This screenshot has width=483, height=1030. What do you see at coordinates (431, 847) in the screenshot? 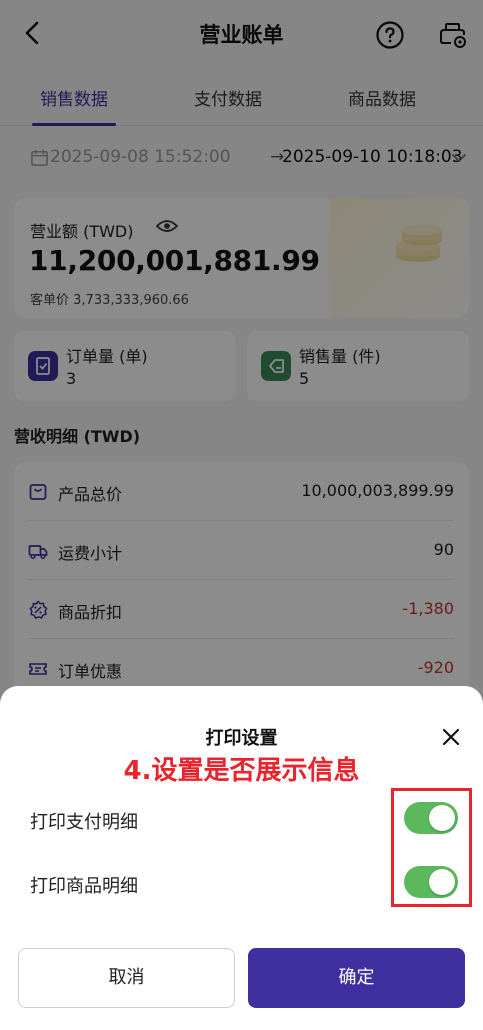
I see `annotation-highlight-box` at bounding box center [431, 847].